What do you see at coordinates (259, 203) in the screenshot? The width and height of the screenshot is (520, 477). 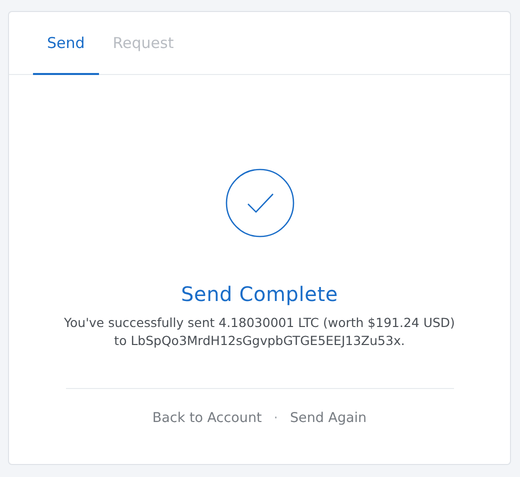 I see `checkmark-icon` at bounding box center [259, 203].